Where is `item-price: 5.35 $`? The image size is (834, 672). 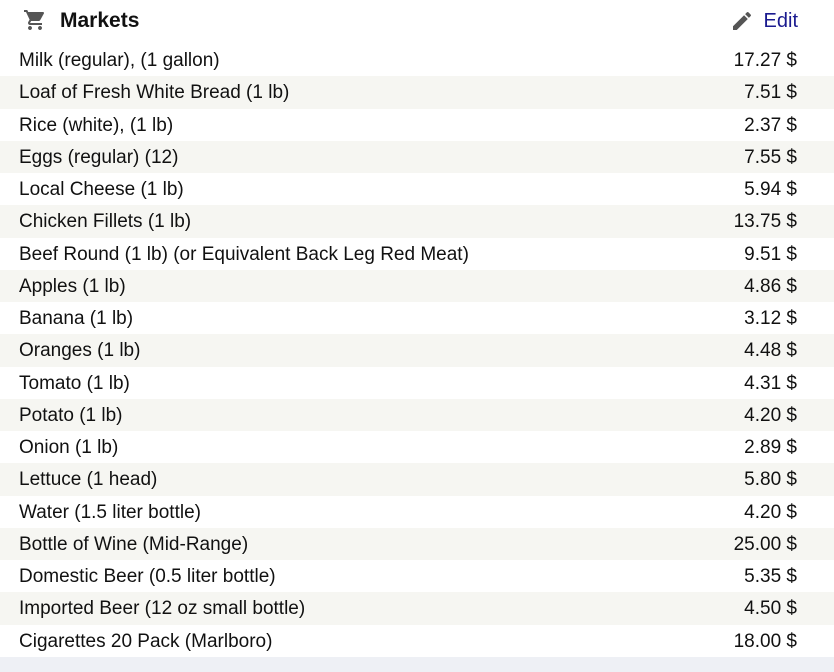 item-price: 5.35 $ is located at coordinates (770, 576).